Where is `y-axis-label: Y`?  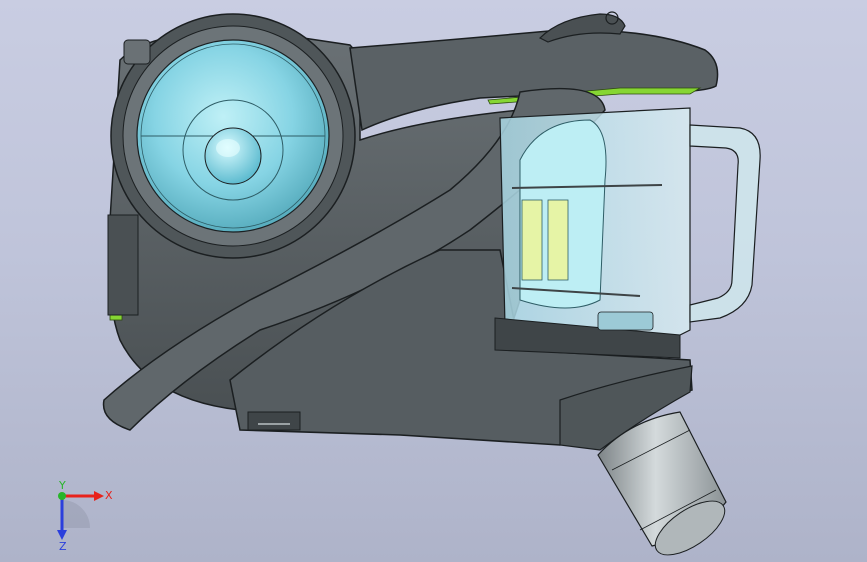 y-axis-label: Y is located at coordinates (62, 486).